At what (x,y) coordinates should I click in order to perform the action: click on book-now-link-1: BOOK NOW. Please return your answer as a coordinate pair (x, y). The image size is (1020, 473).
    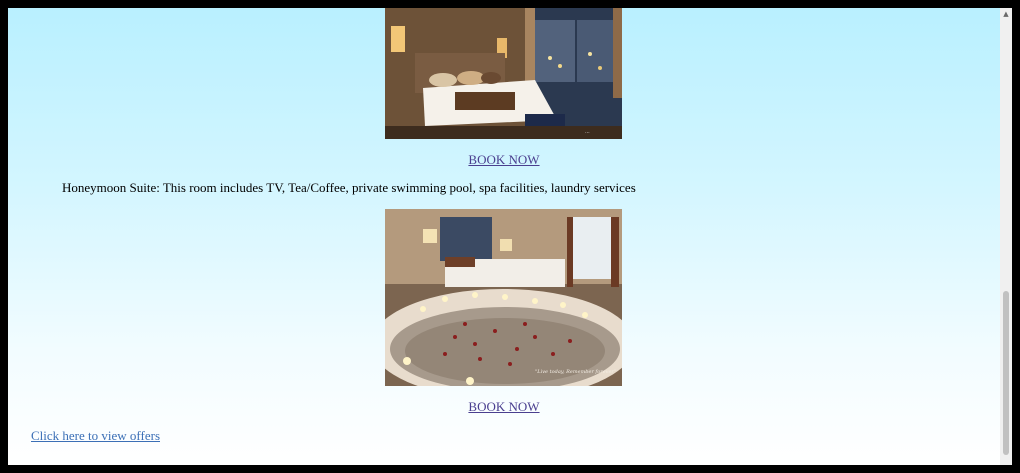
    Looking at the image, I should click on (504, 160).